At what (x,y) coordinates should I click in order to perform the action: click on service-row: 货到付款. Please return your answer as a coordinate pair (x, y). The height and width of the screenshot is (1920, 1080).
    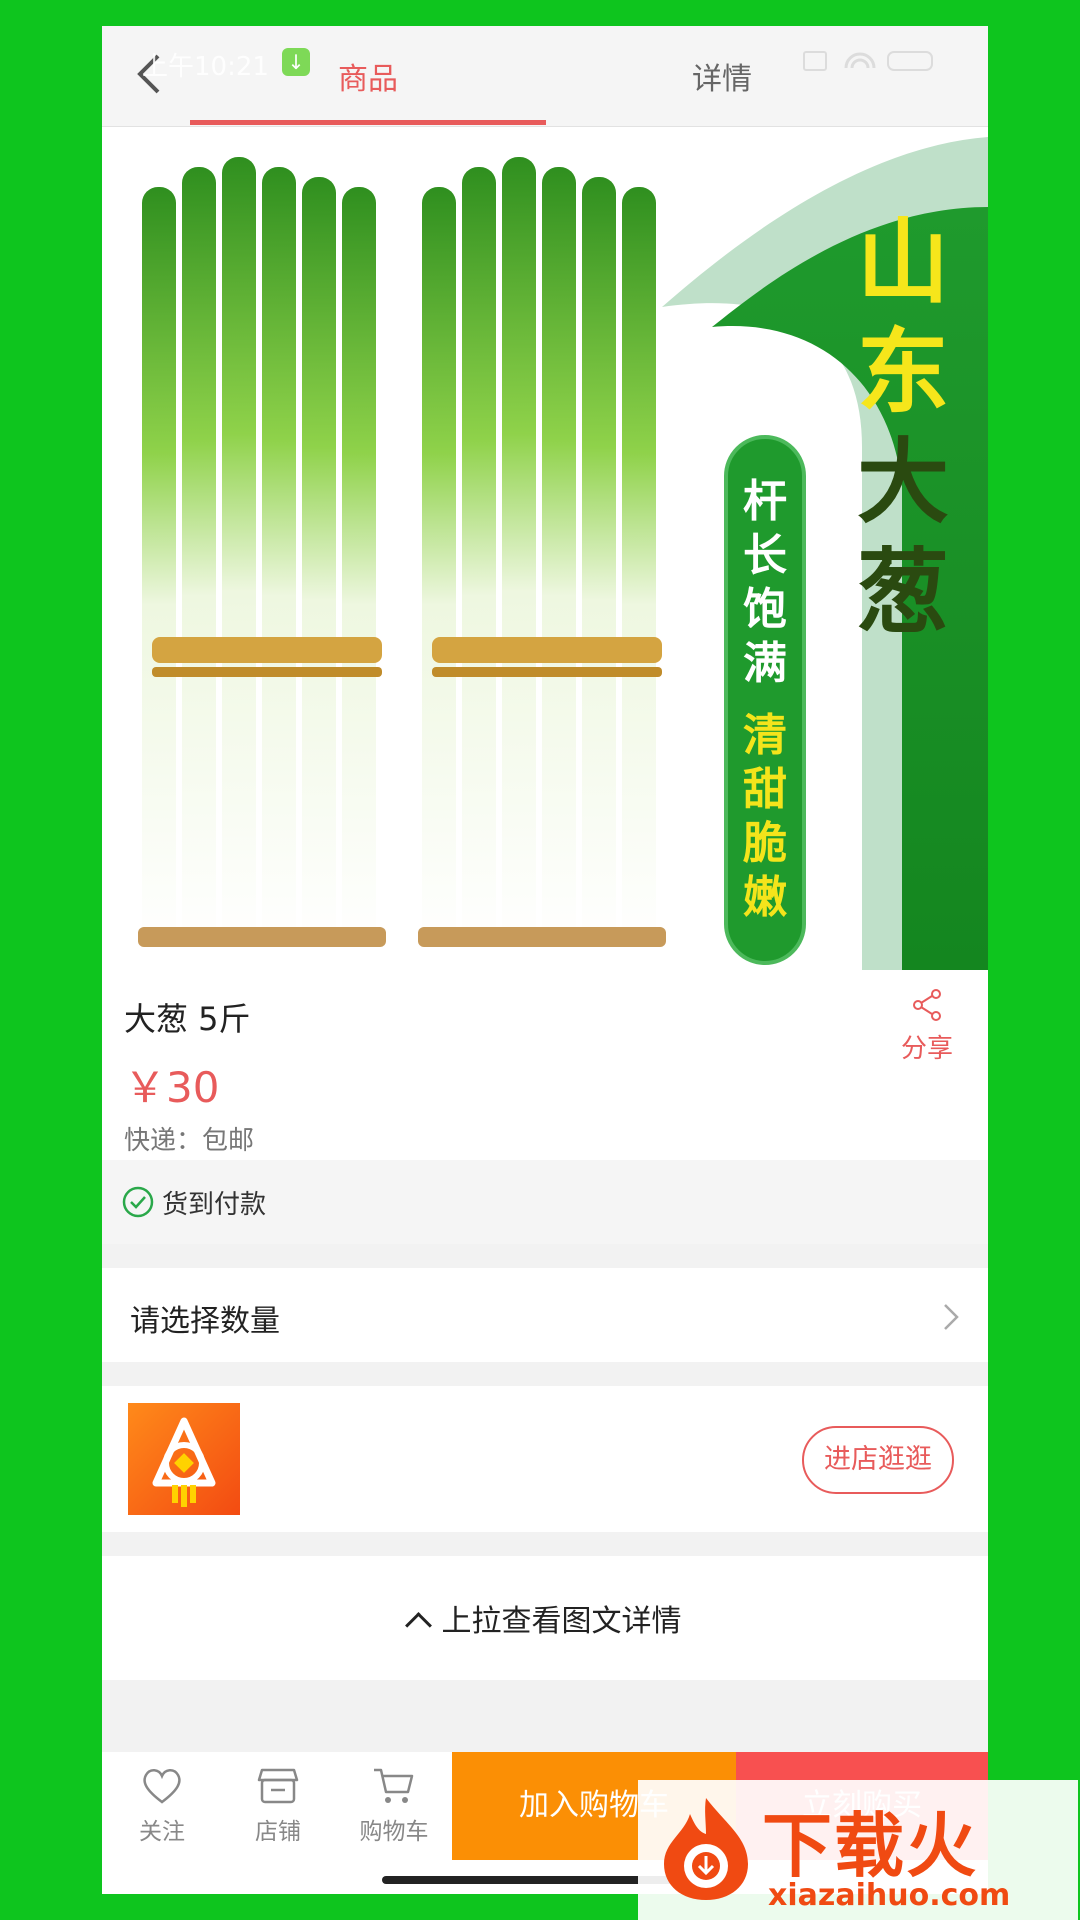
    Looking at the image, I should click on (545, 1202).